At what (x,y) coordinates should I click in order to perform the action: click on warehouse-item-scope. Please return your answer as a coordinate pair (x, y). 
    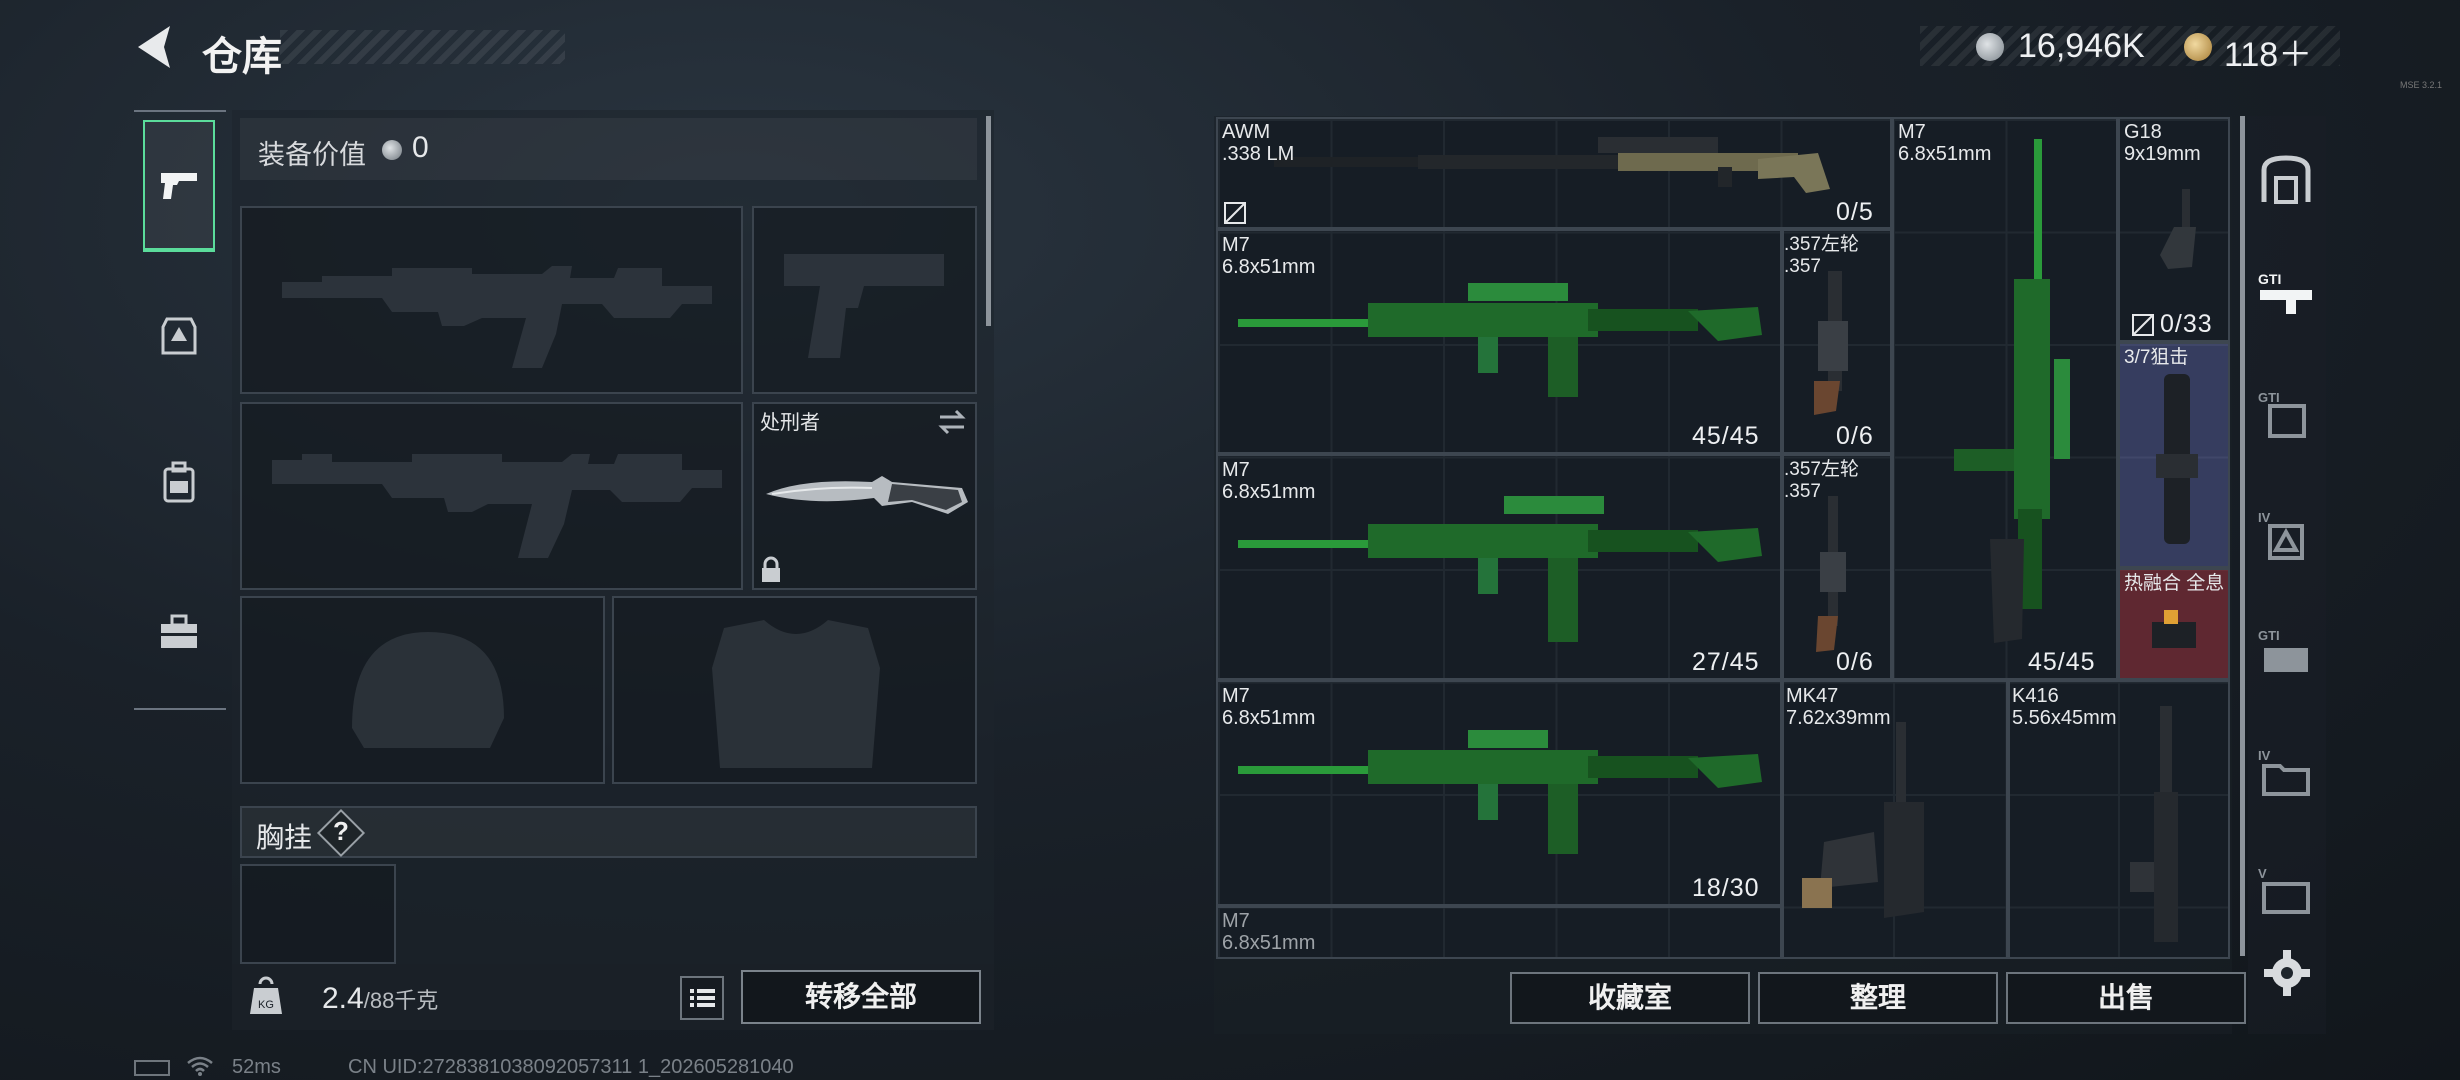
    Looking at the image, I should click on (2174, 455).